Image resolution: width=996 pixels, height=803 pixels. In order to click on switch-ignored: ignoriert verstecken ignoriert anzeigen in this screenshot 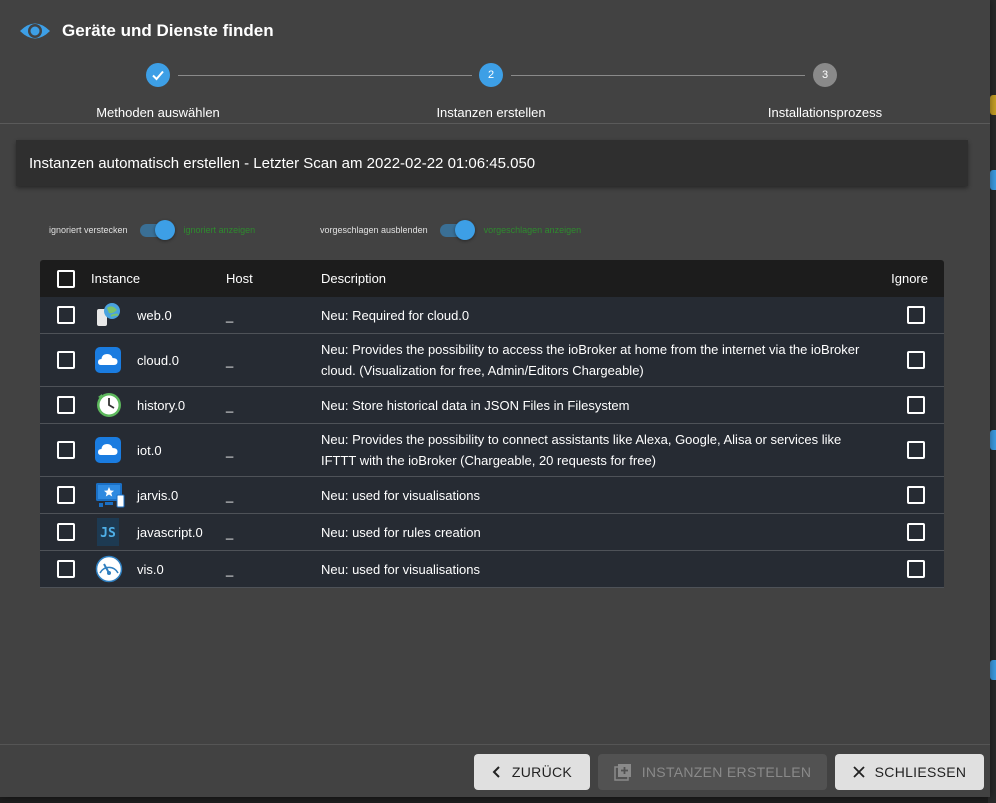, I will do `click(152, 230)`.